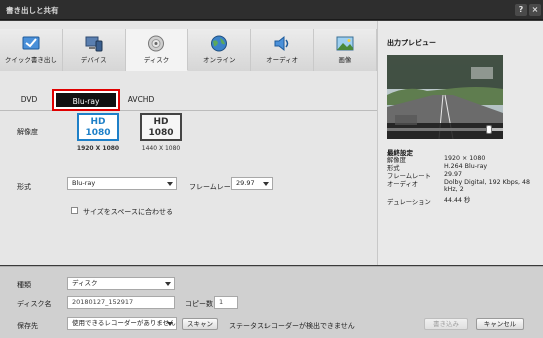  I want to click on burn-button: 書き込み, so click(446, 324).